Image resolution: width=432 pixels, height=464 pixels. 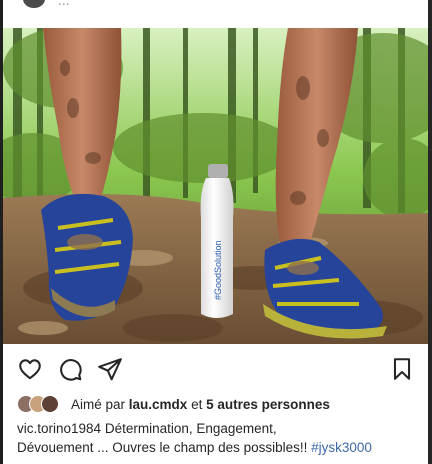 What do you see at coordinates (341, 447) in the screenshot?
I see `caption-hashtag: #jysk3000` at bounding box center [341, 447].